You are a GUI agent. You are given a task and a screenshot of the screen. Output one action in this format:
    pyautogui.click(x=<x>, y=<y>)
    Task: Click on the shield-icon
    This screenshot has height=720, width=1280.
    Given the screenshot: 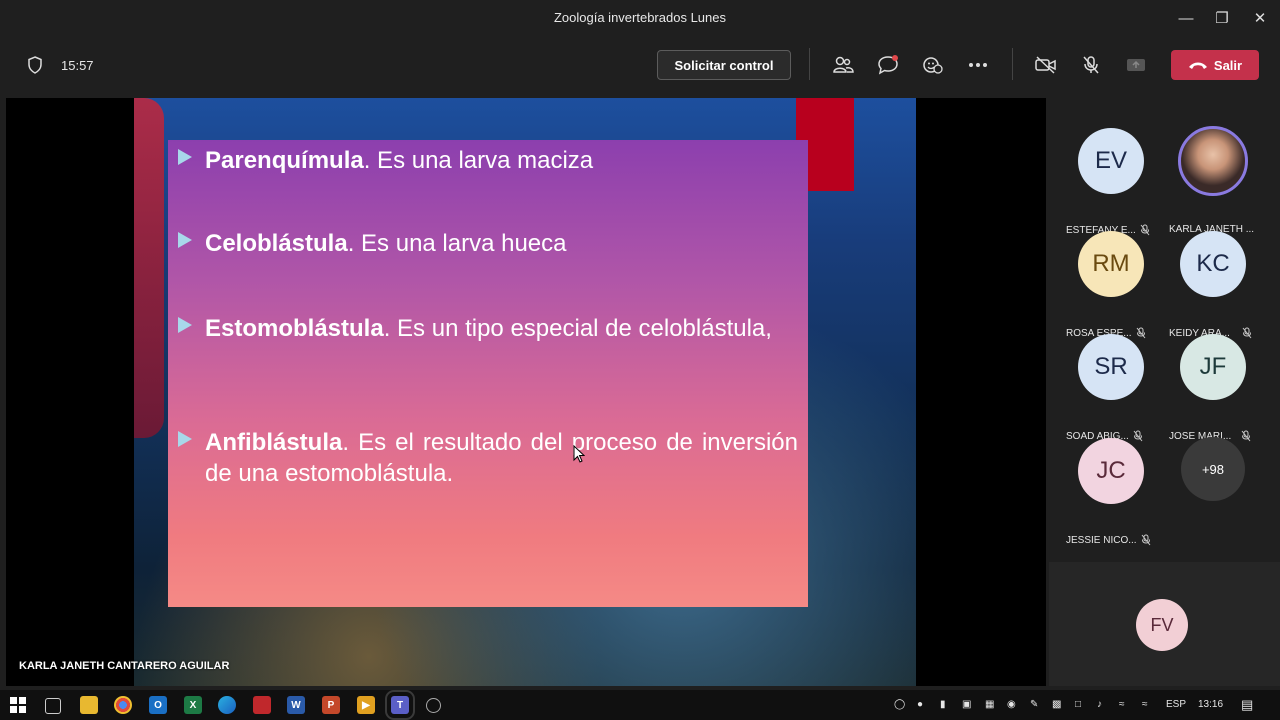 What is the action you would take?
    pyautogui.click(x=35, y=65)
    